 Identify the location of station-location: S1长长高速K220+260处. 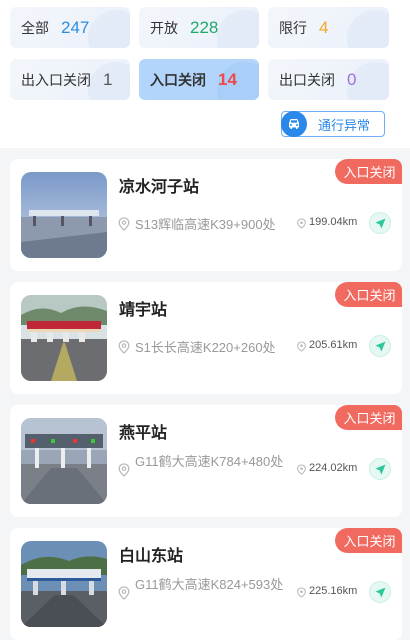
(205, 347).